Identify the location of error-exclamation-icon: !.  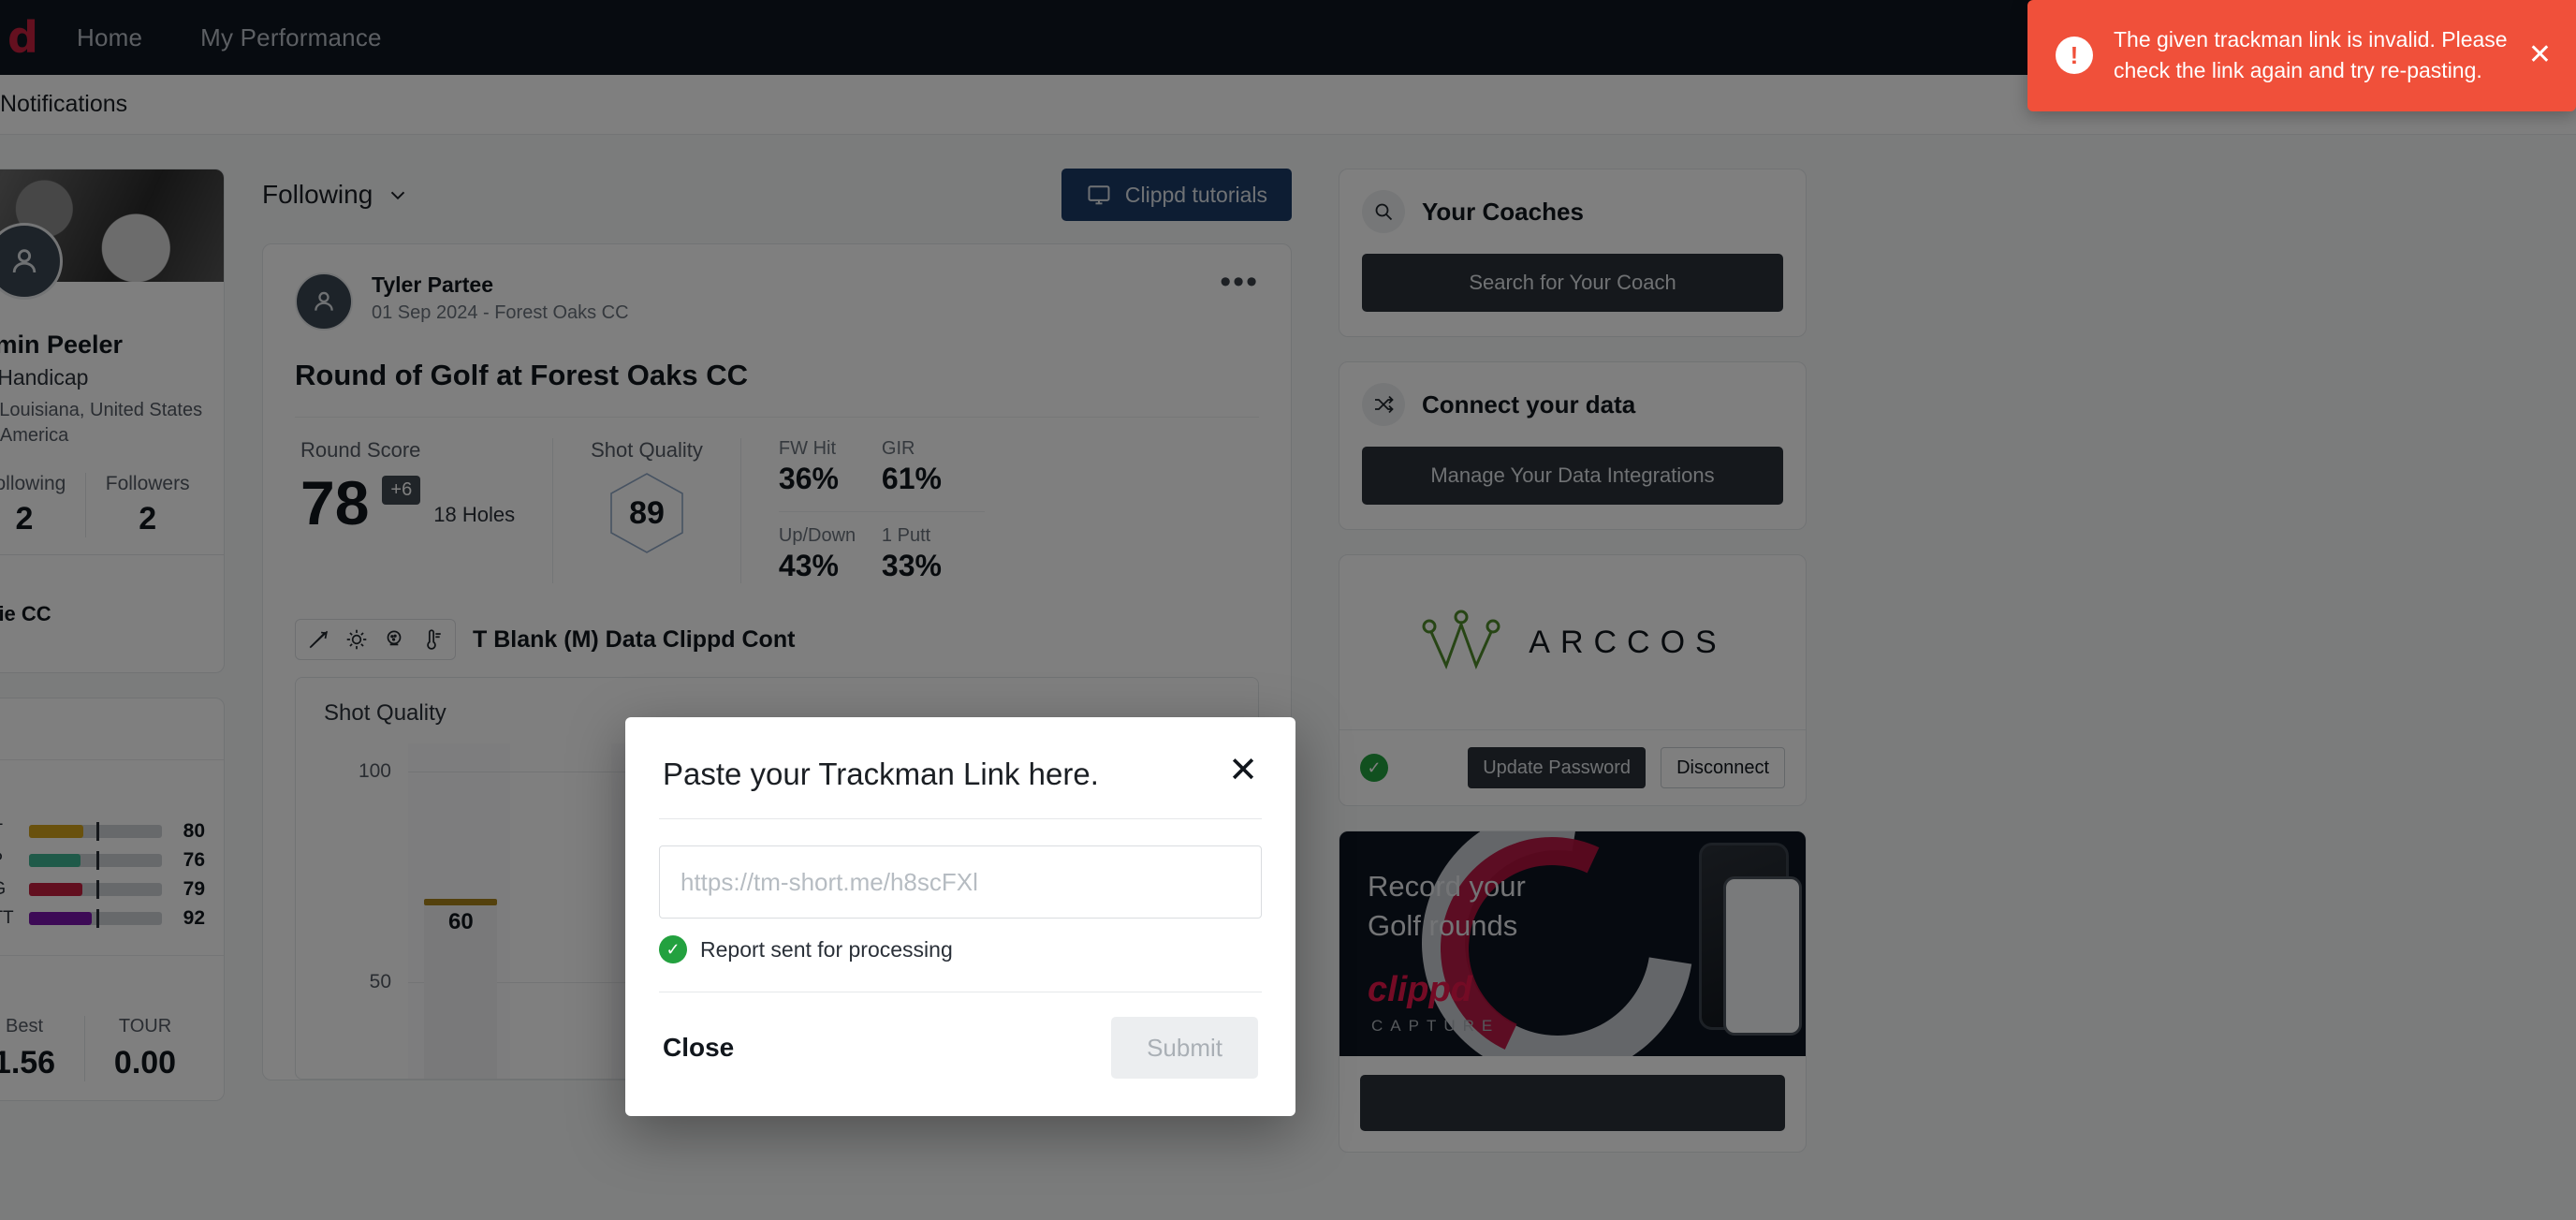
(2075, 56).